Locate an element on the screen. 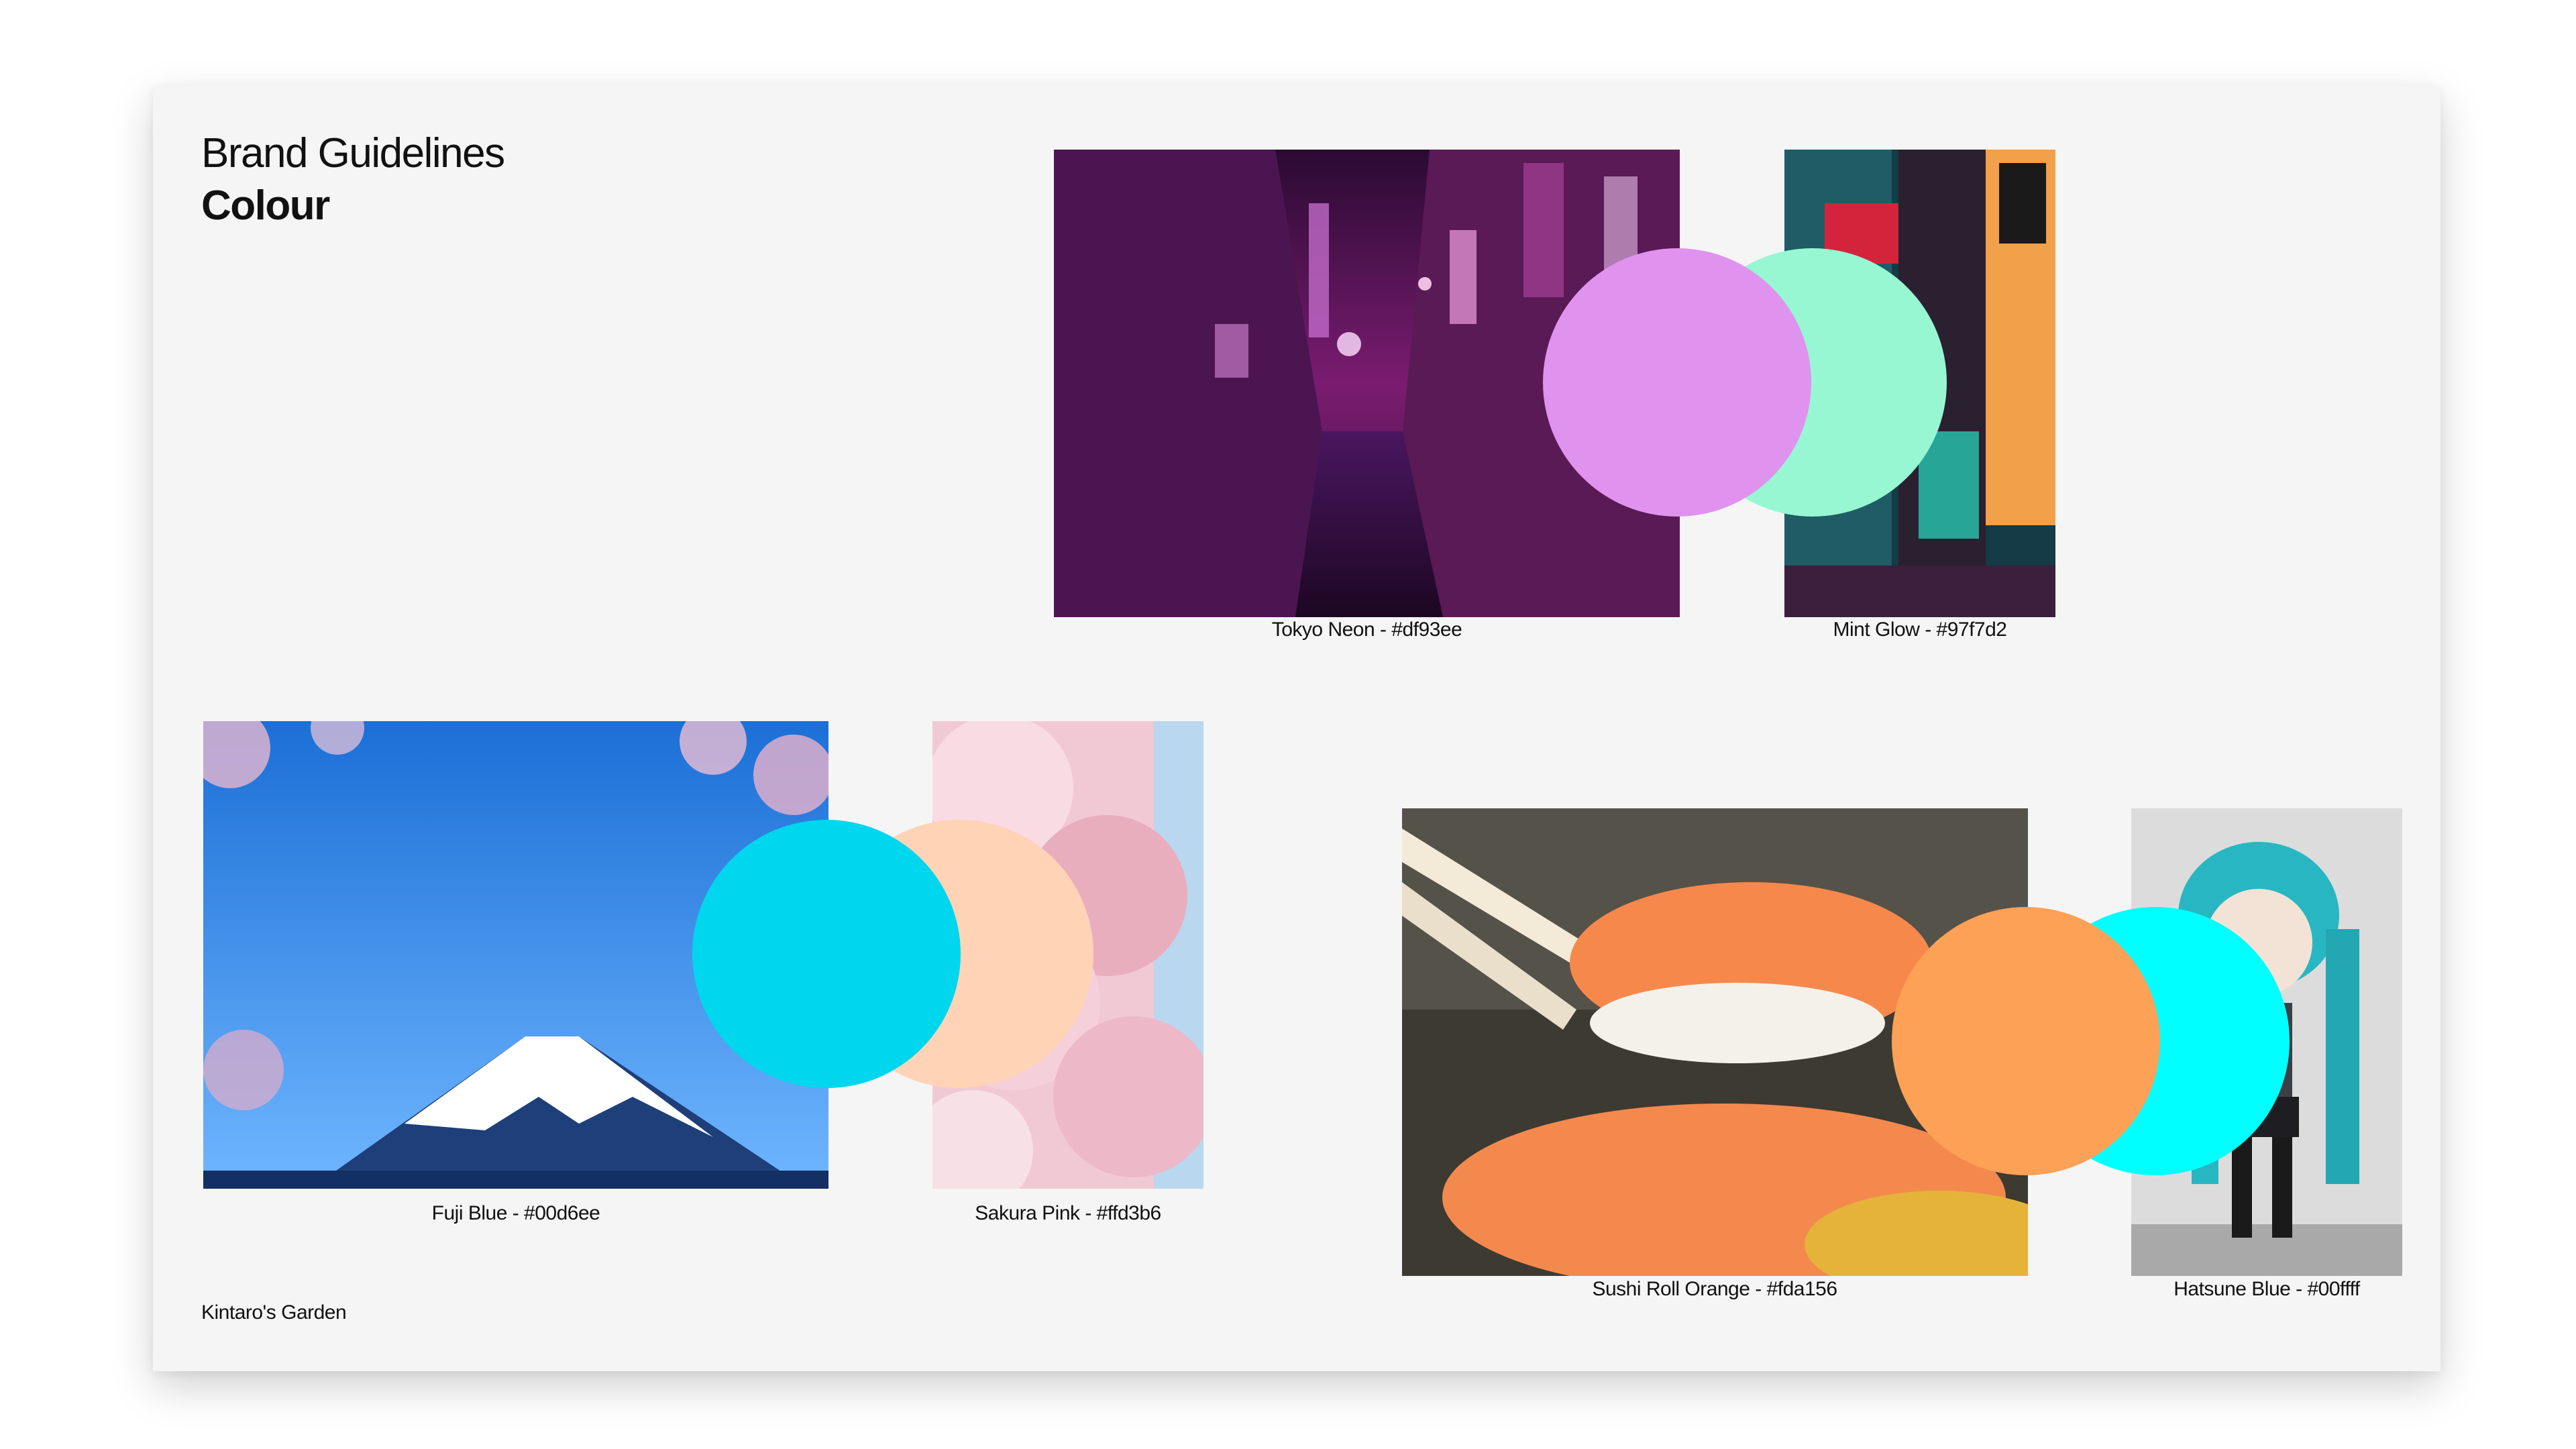 The width and height of the screenshot is (2576, 1449). tokyo-neon-caption: Tokyo Neon - #df93ee is located at coordinates (1366, 630).